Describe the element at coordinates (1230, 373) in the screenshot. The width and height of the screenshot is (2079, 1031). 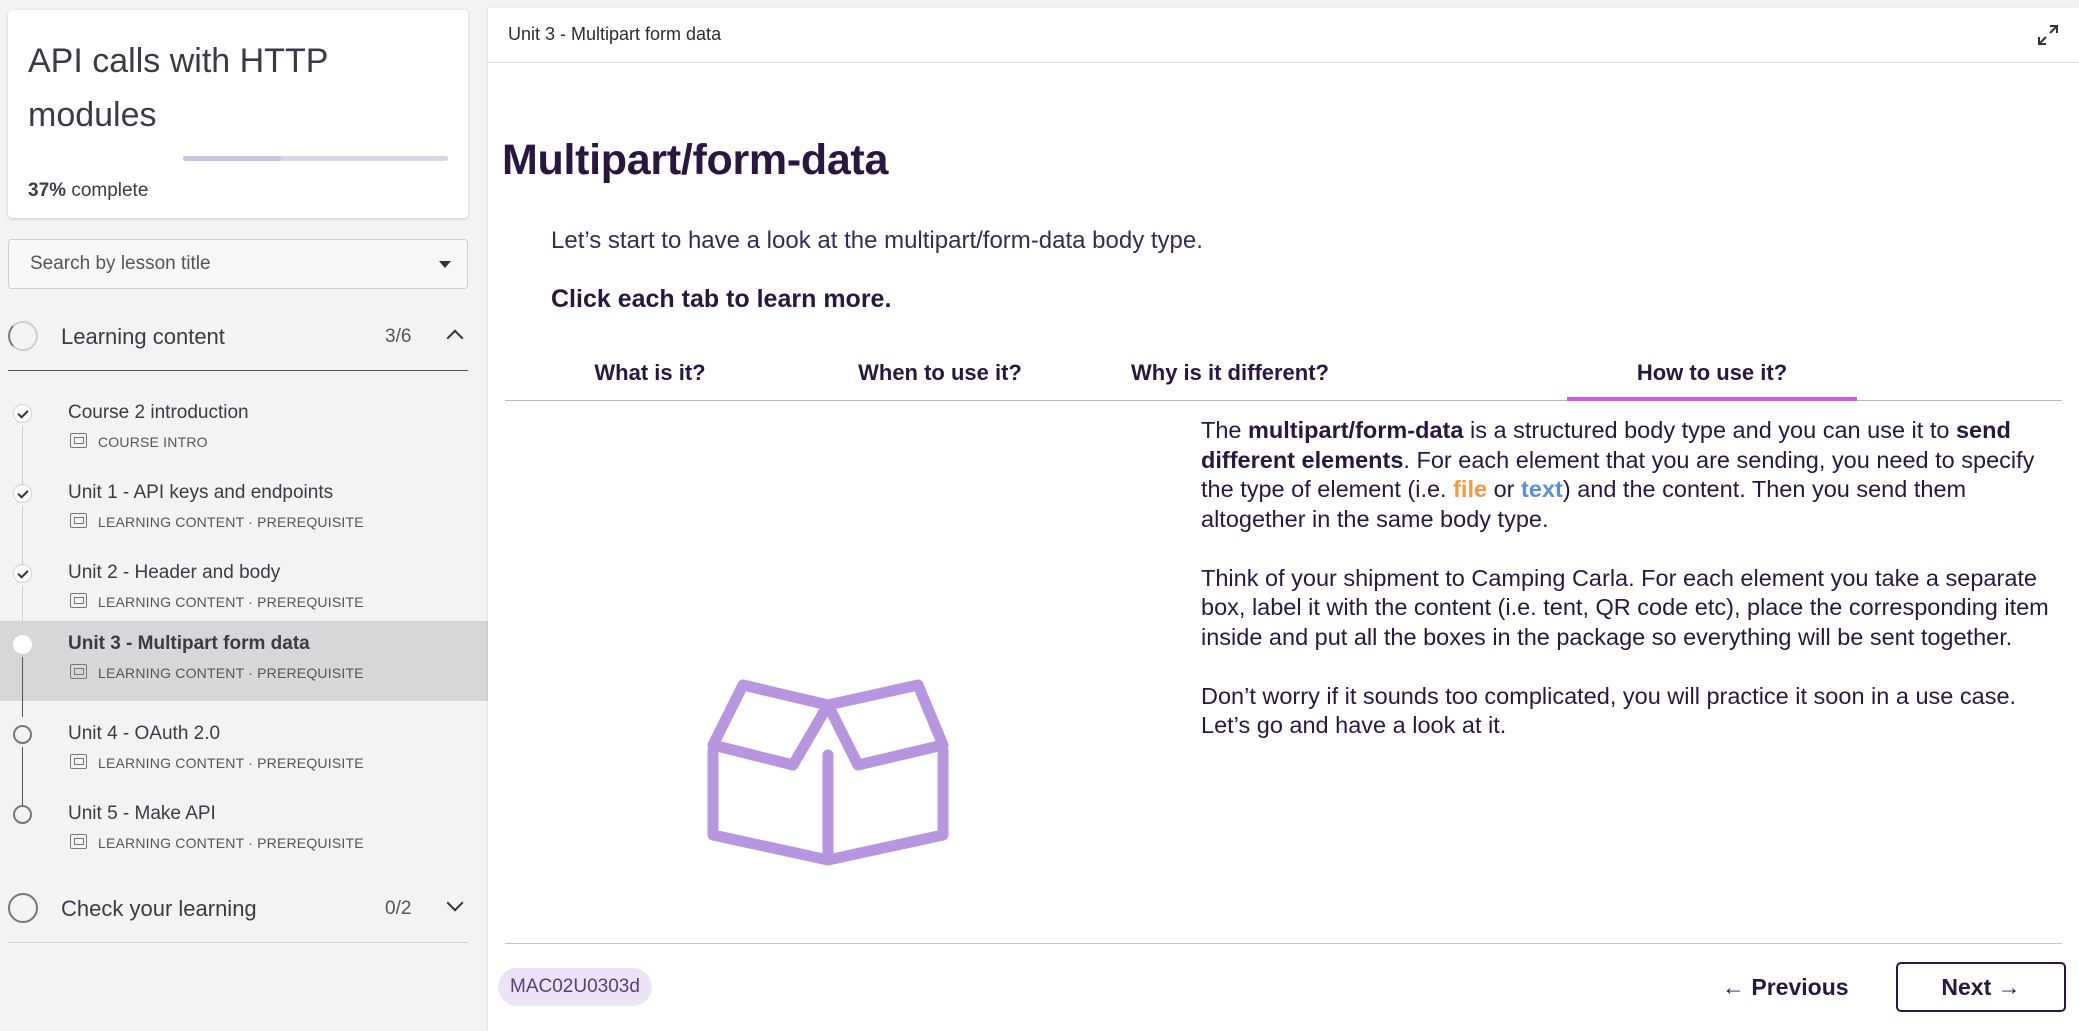
I see `tab-why-is-it-different: Why is it different?` at that location.